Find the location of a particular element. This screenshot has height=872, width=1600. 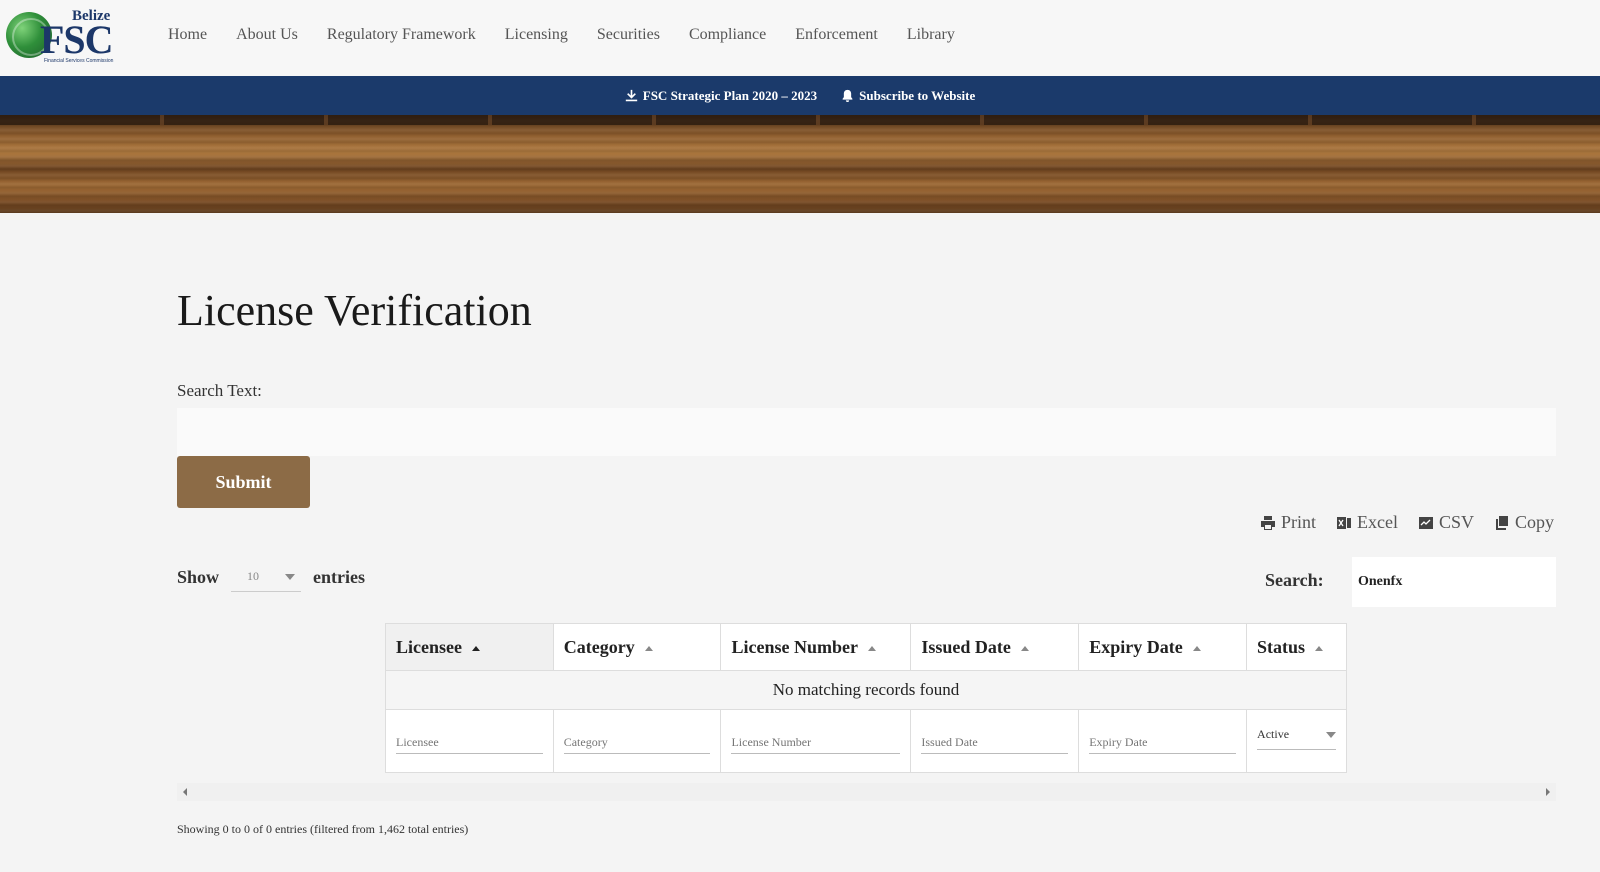

page-title: License Verification is located at coordinates (354, 310).